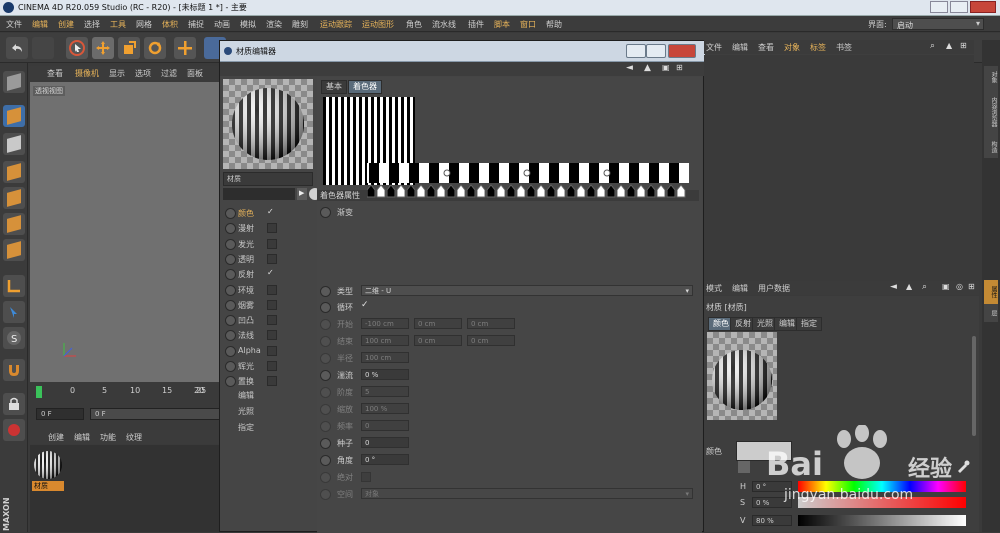  I want to click on menu-character: 角色, so click(414, 24).